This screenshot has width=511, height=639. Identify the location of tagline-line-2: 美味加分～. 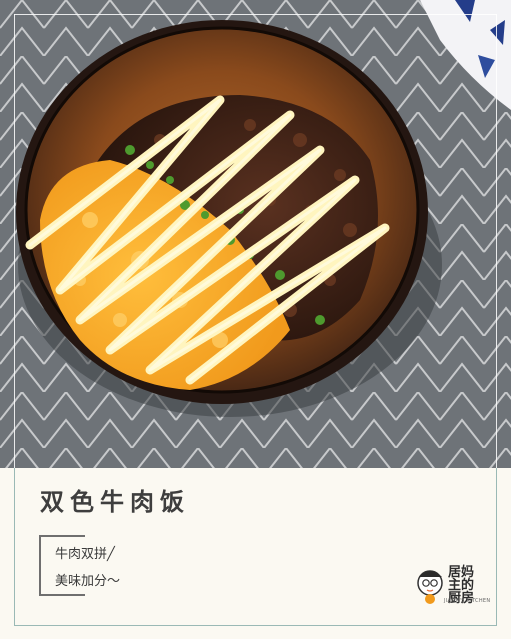
(88, 581).